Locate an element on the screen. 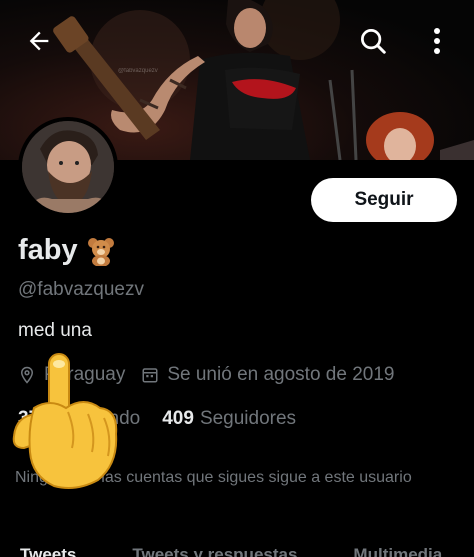 Image resolution: width=474 pixels, height=557 pixels. tab-tweets-replies: Tweets y respuestas is located at coordinates (204, 551).